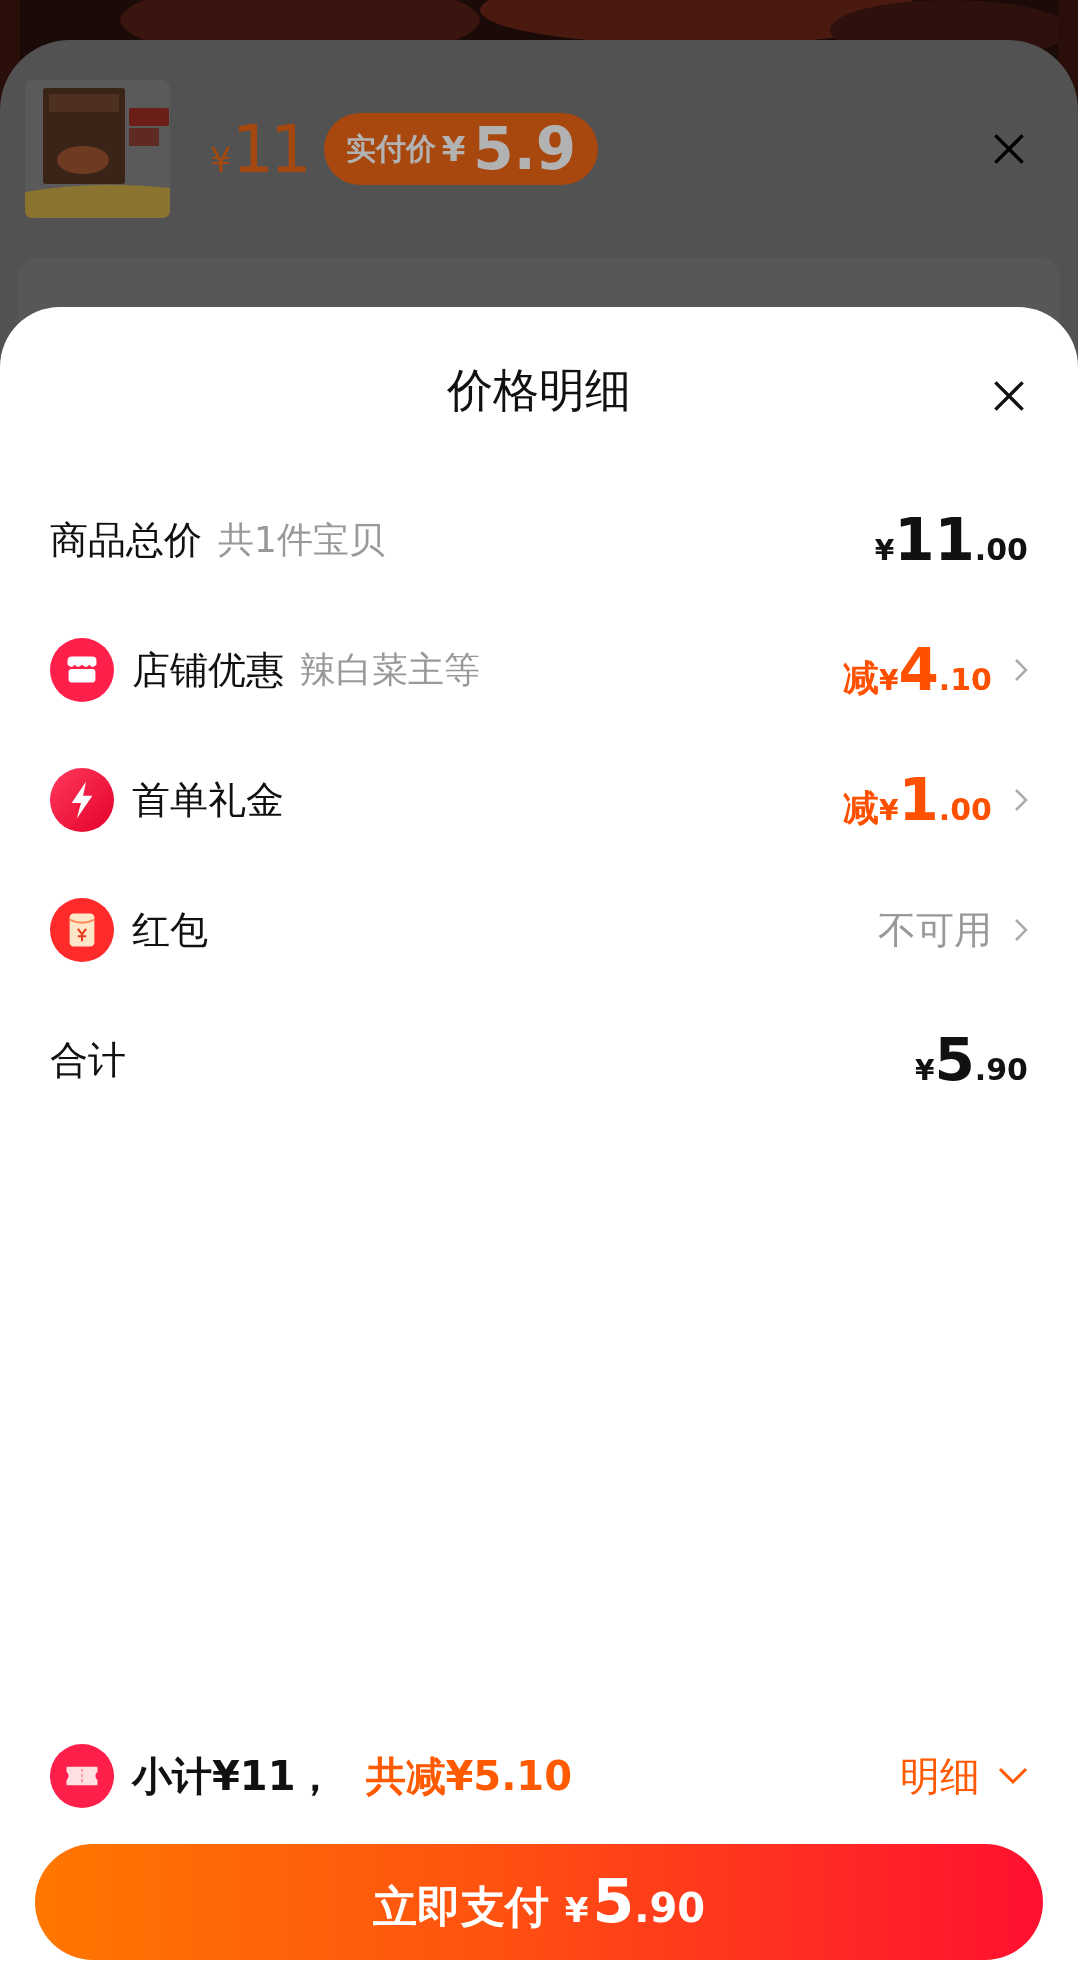 The height and width of the screenshot is (1973, 1078). What do you see at coordinates (1009, 396) in the screenshot?
I see `close-icon` at bounding box center [1009, 396].